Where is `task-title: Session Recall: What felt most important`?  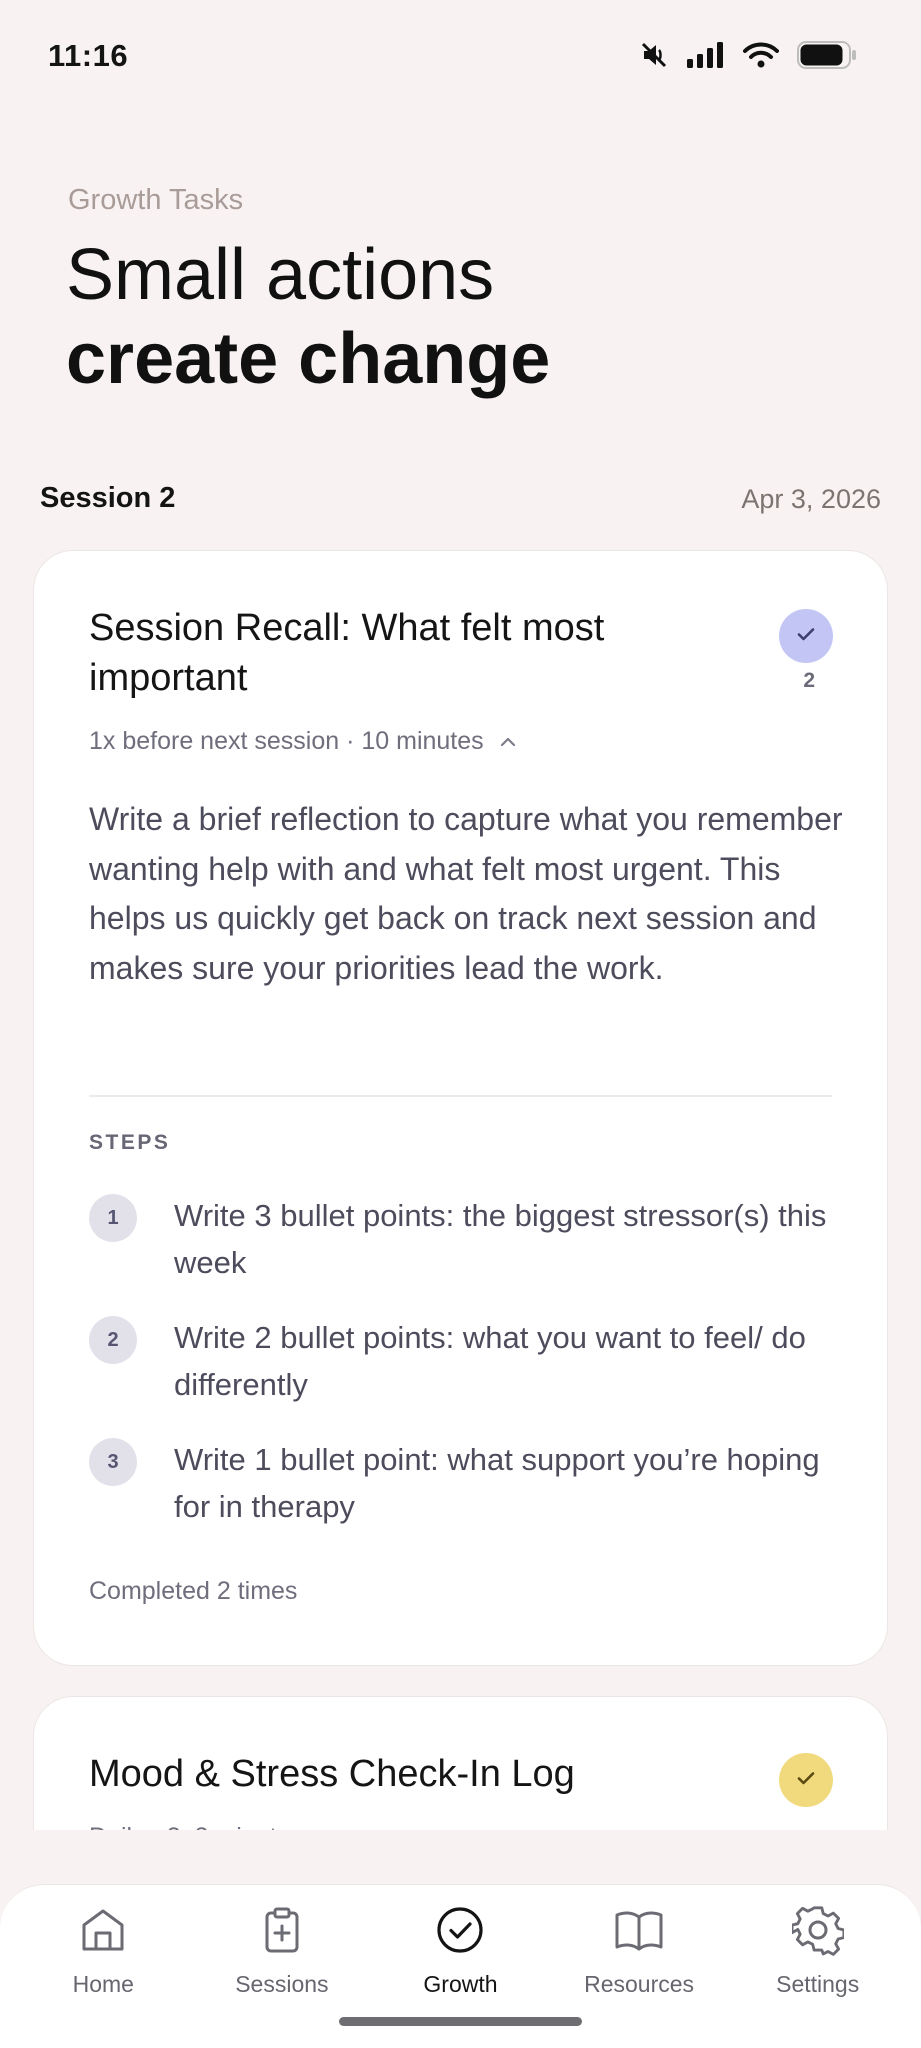 task-title: Session Recall: What felt most important is located at coordinates (347, 653).